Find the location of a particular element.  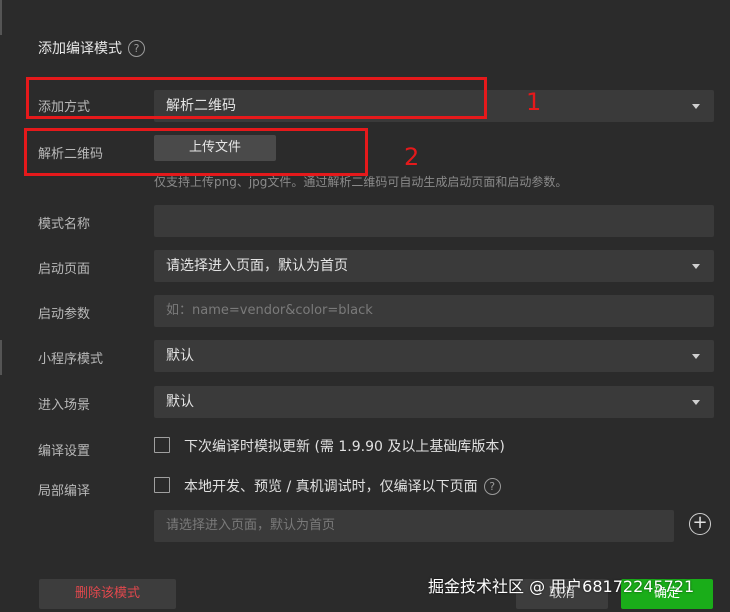

partial-compile-label: 局部编译 is located at coordinates (64, 491).